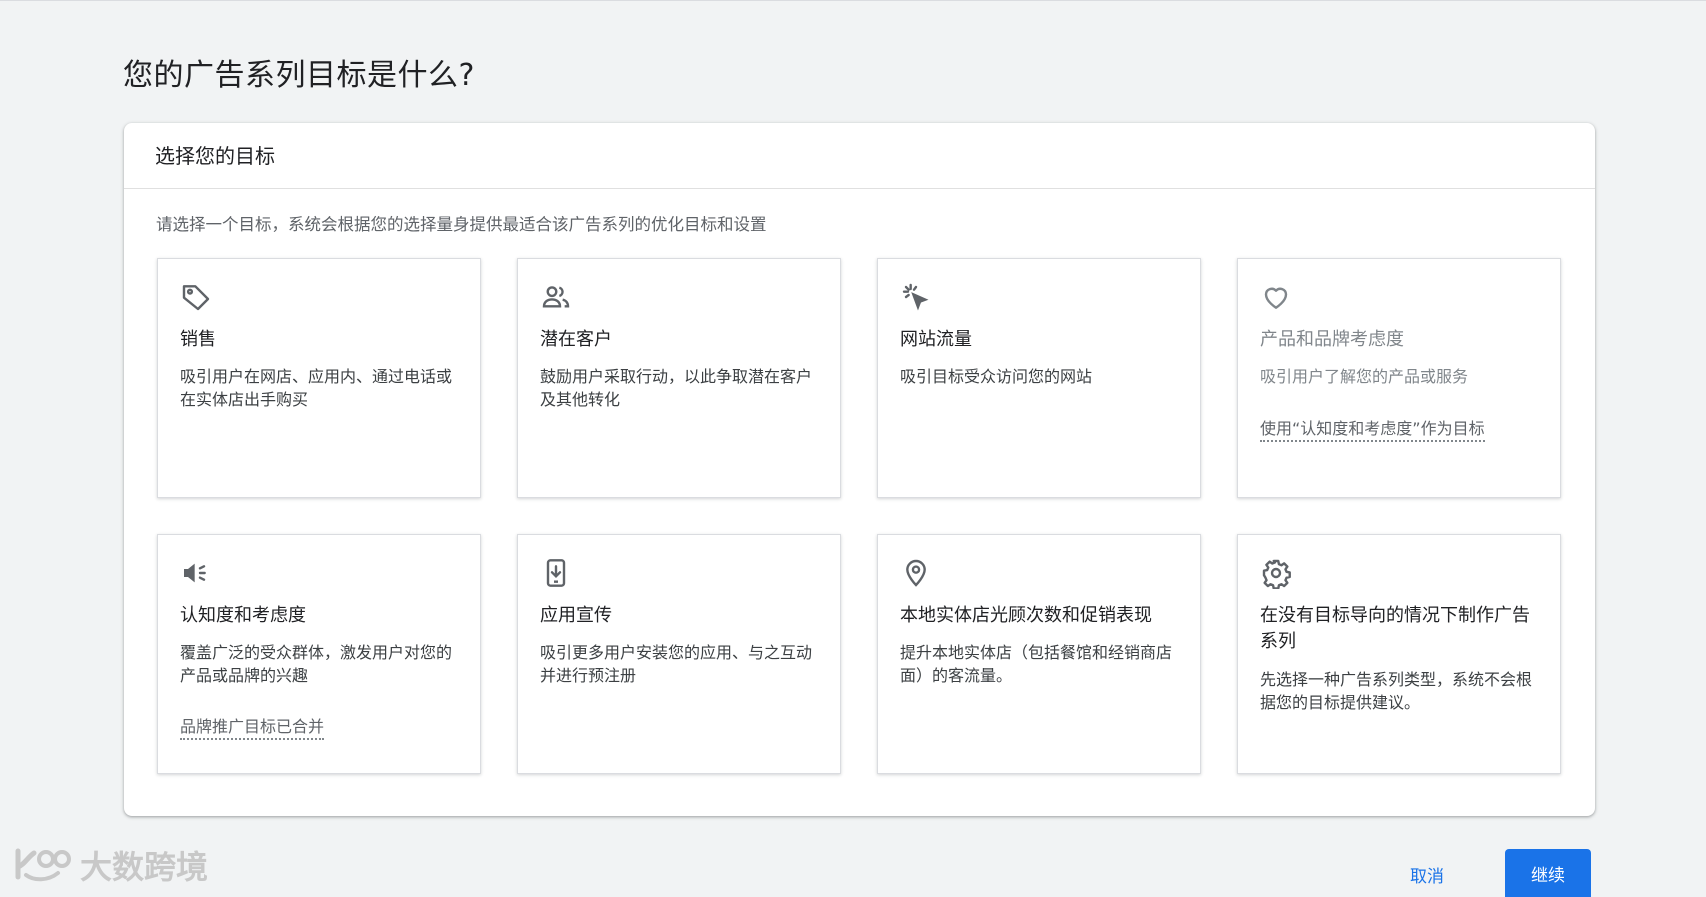 This screenshot has width=1706, height=897. Describe the element at coordinates (576, 615) in the screenshot. I see `goal-title: 应用宣传` at that location.